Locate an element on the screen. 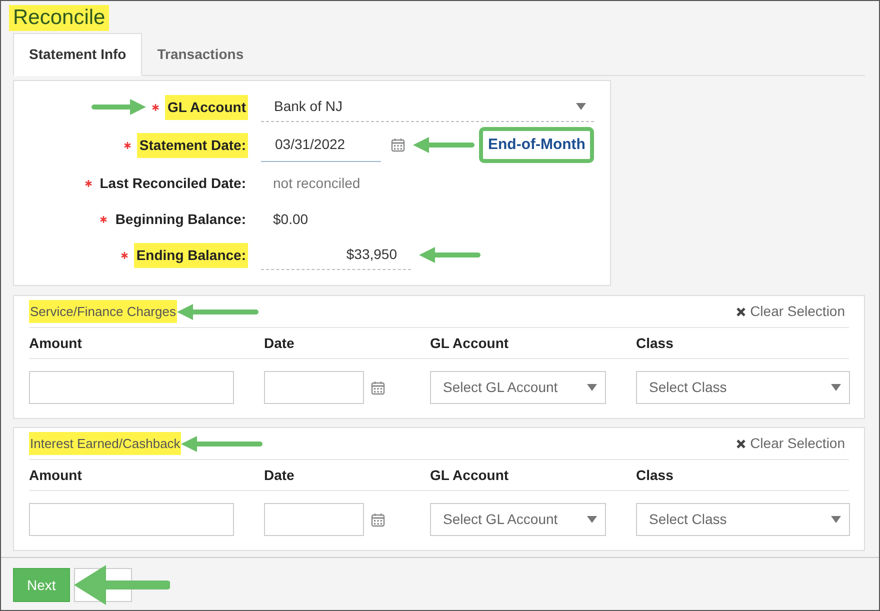 The width and height of the screenshot is (880, 611). field-value: $0.00 is located at coordinates (290, 219).